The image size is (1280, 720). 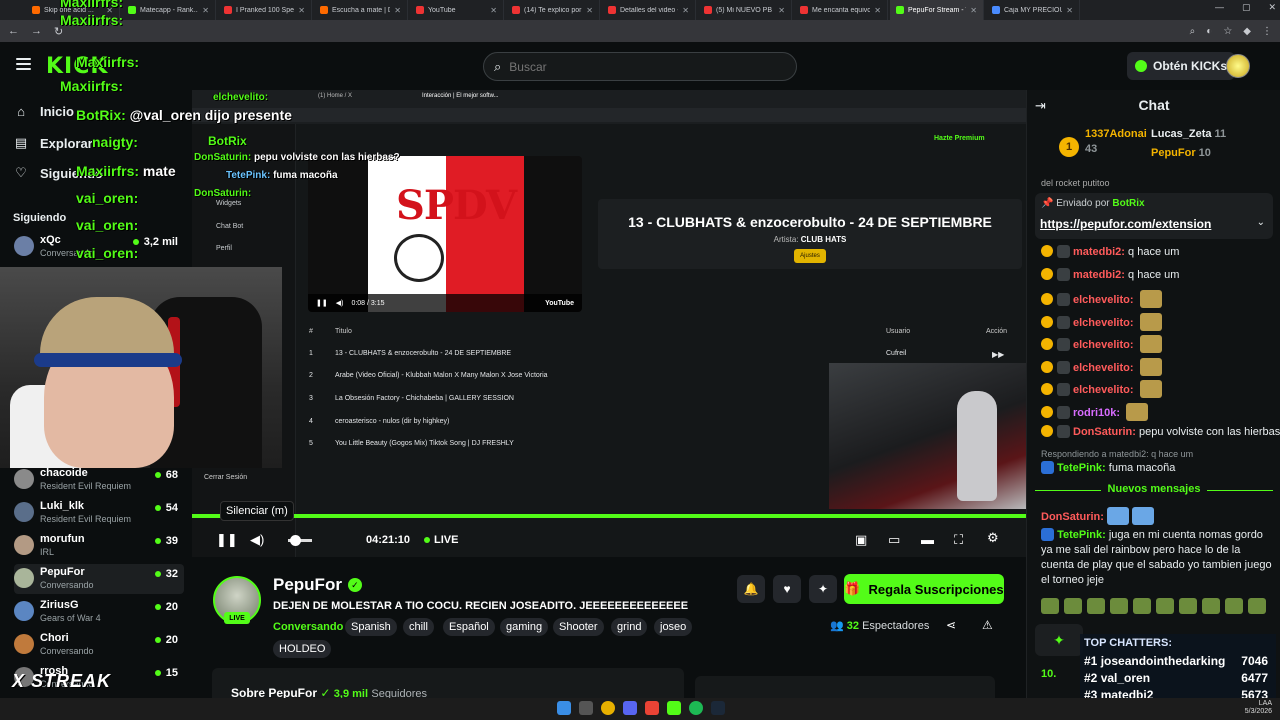 I want to click on sidebar-channel: morufun IRL 39, so click(x=99, y=546).